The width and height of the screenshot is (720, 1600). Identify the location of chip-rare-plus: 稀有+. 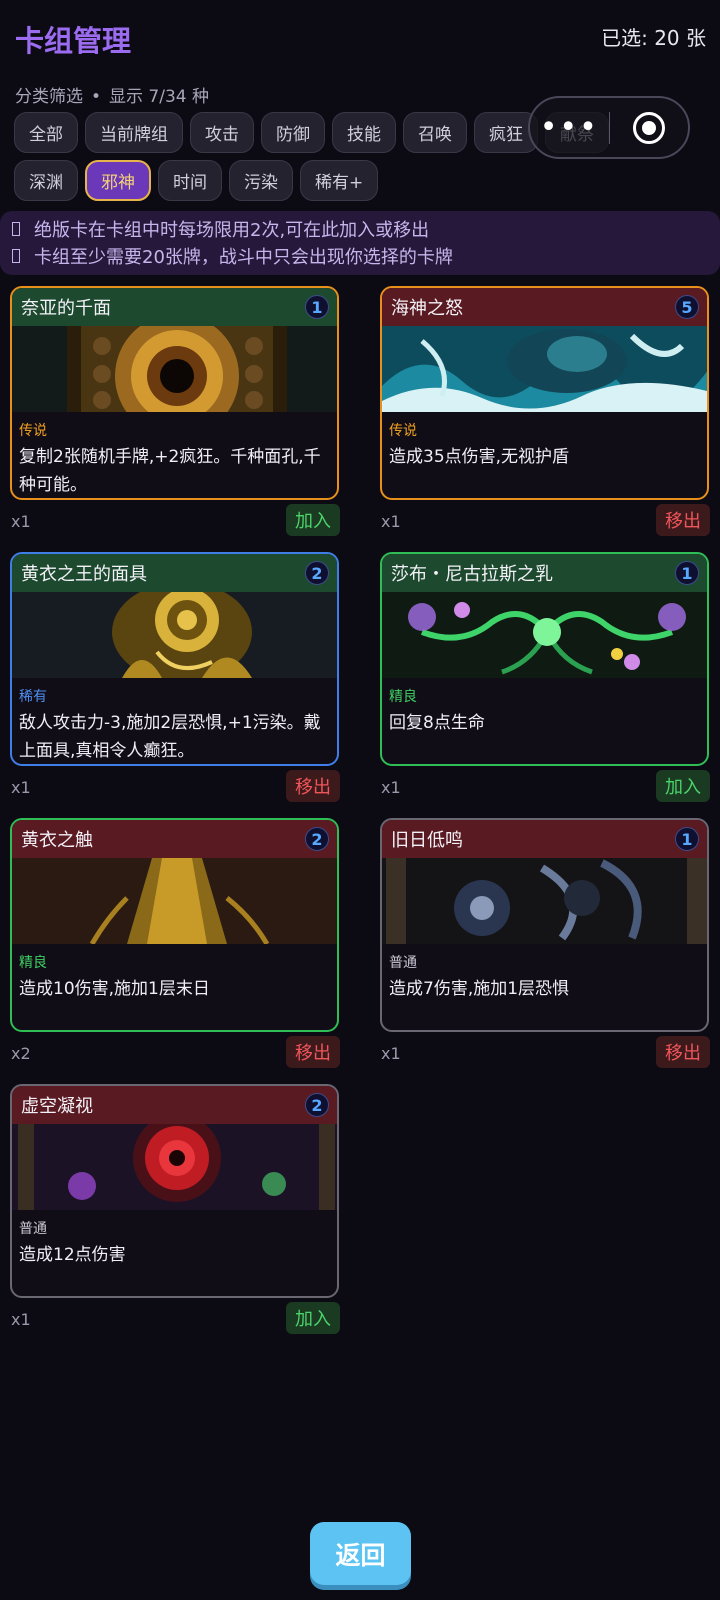
(339, 180).